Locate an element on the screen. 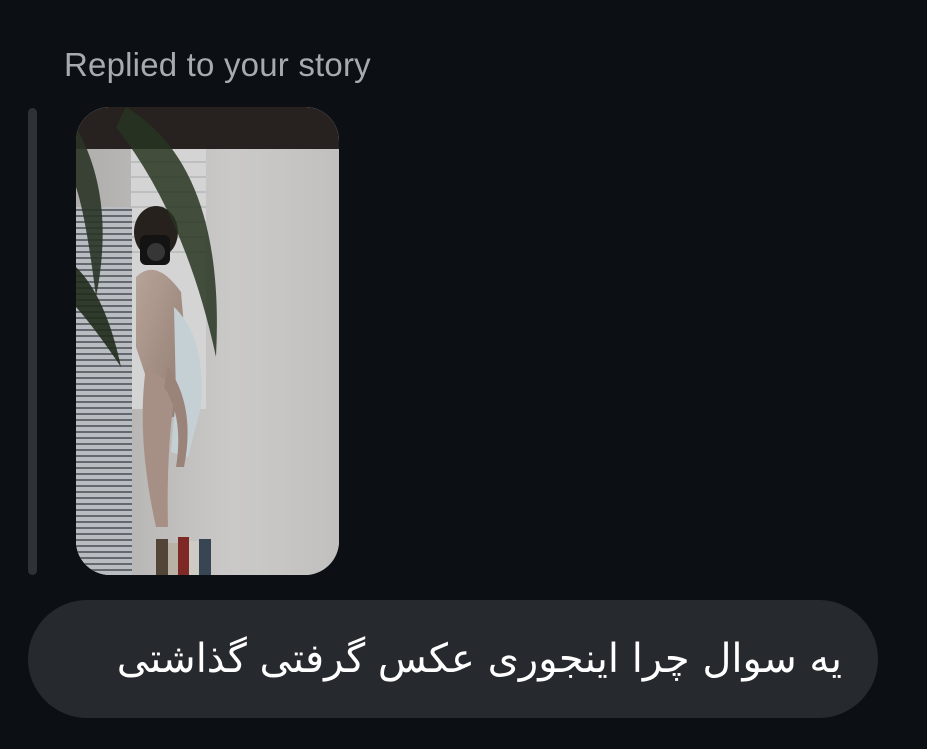 The height and width of the screenshot is (749, 927). message-text: یه سوال چرا اینجوری عکس گرفتی گذاشتی is located at coordinates (479, 659).